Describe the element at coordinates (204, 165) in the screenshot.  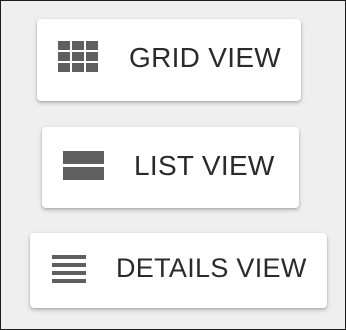
I see `list-view-label: LIST VIEW` at that location.